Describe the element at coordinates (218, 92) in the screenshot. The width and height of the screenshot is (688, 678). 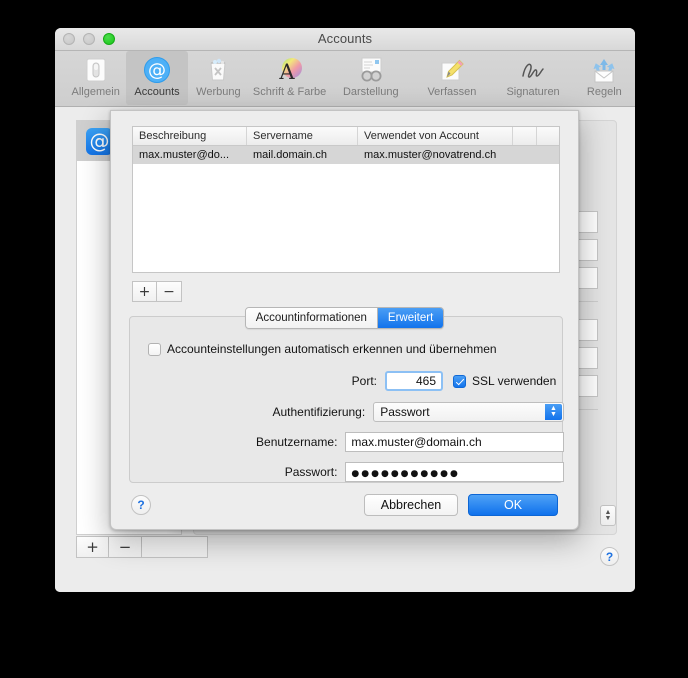
I see `toolbar-label: Werbung` at that location.